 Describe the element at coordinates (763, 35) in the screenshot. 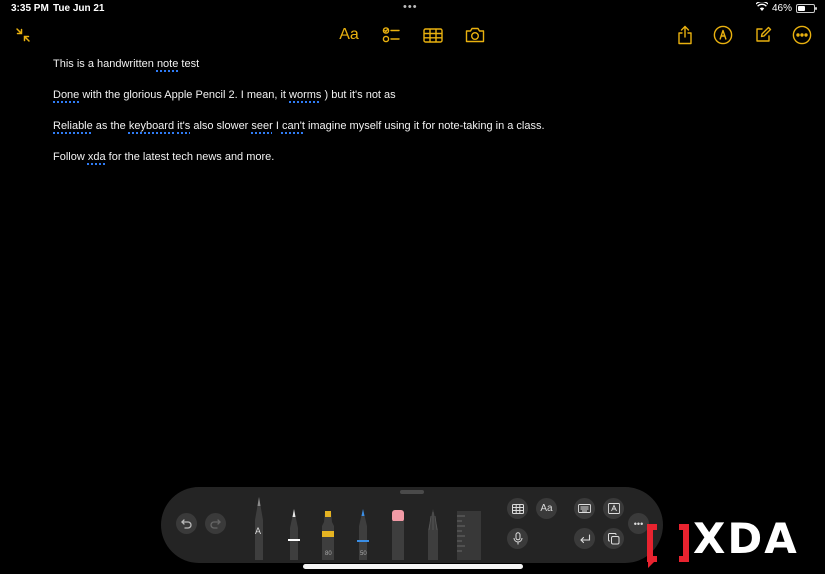

I see `compose-icon` at that location.